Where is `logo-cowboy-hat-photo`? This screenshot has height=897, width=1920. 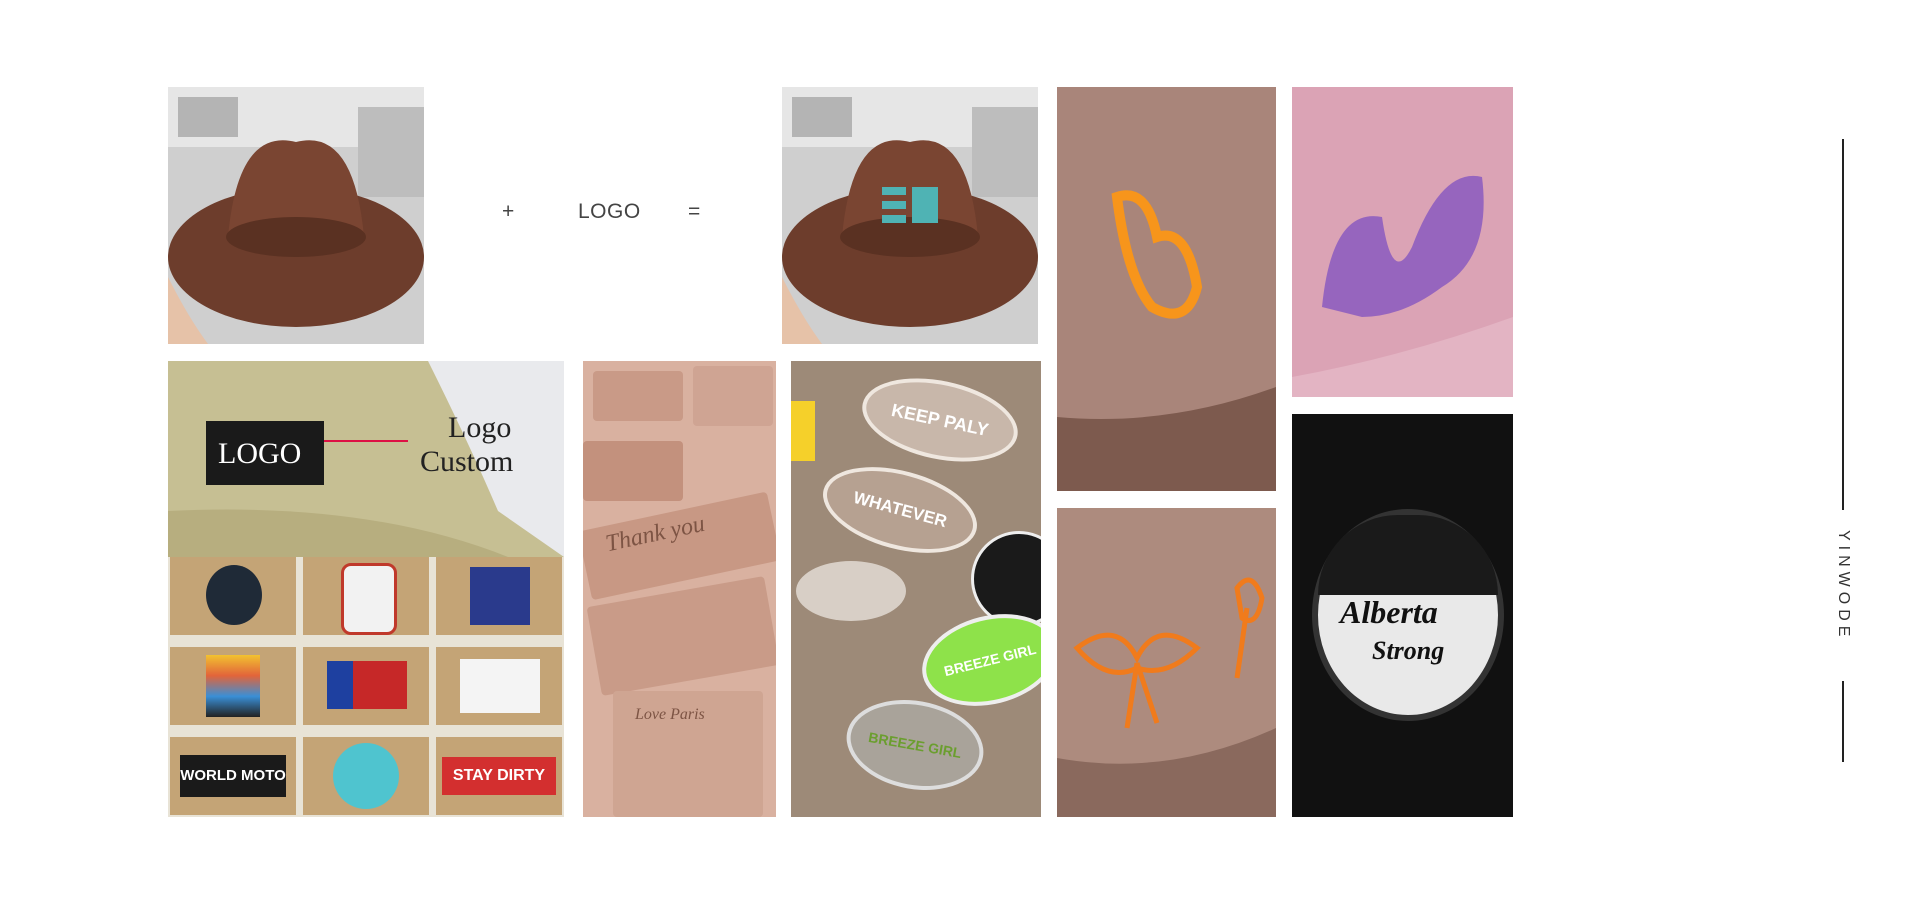
logo-cowboy-hat-photo is located at coordinates (910, 215).